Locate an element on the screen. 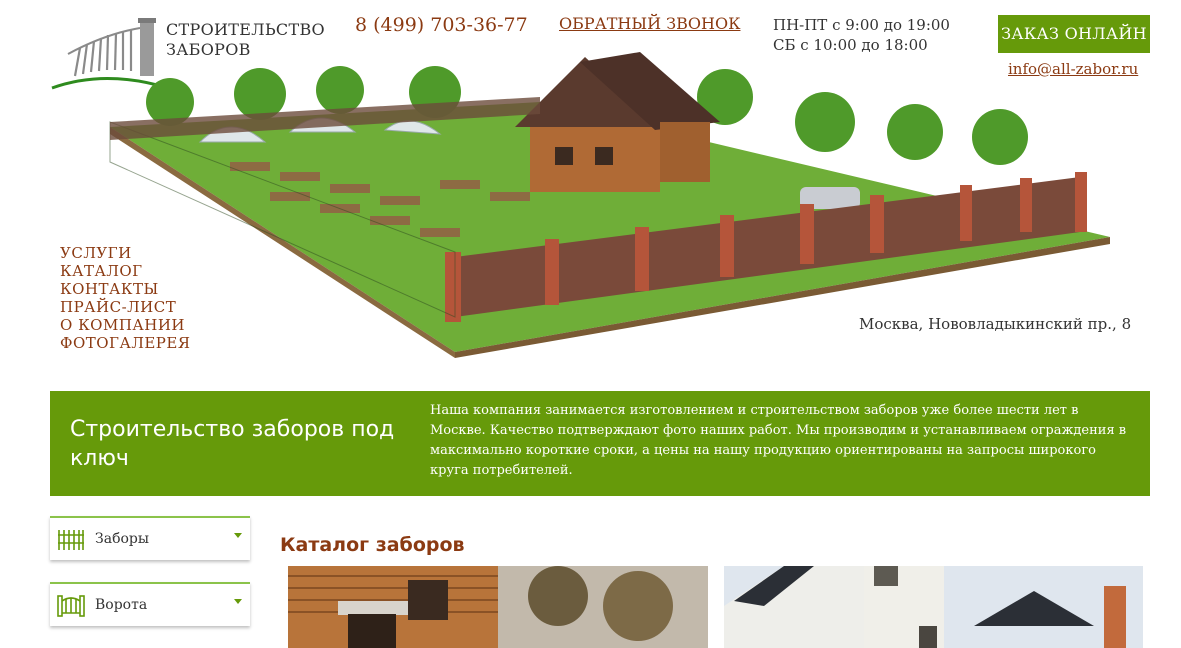 The height and width of the screenshot is (648, 1181). sidebar-item-label: Заборы is located at coordinates (122, 539).